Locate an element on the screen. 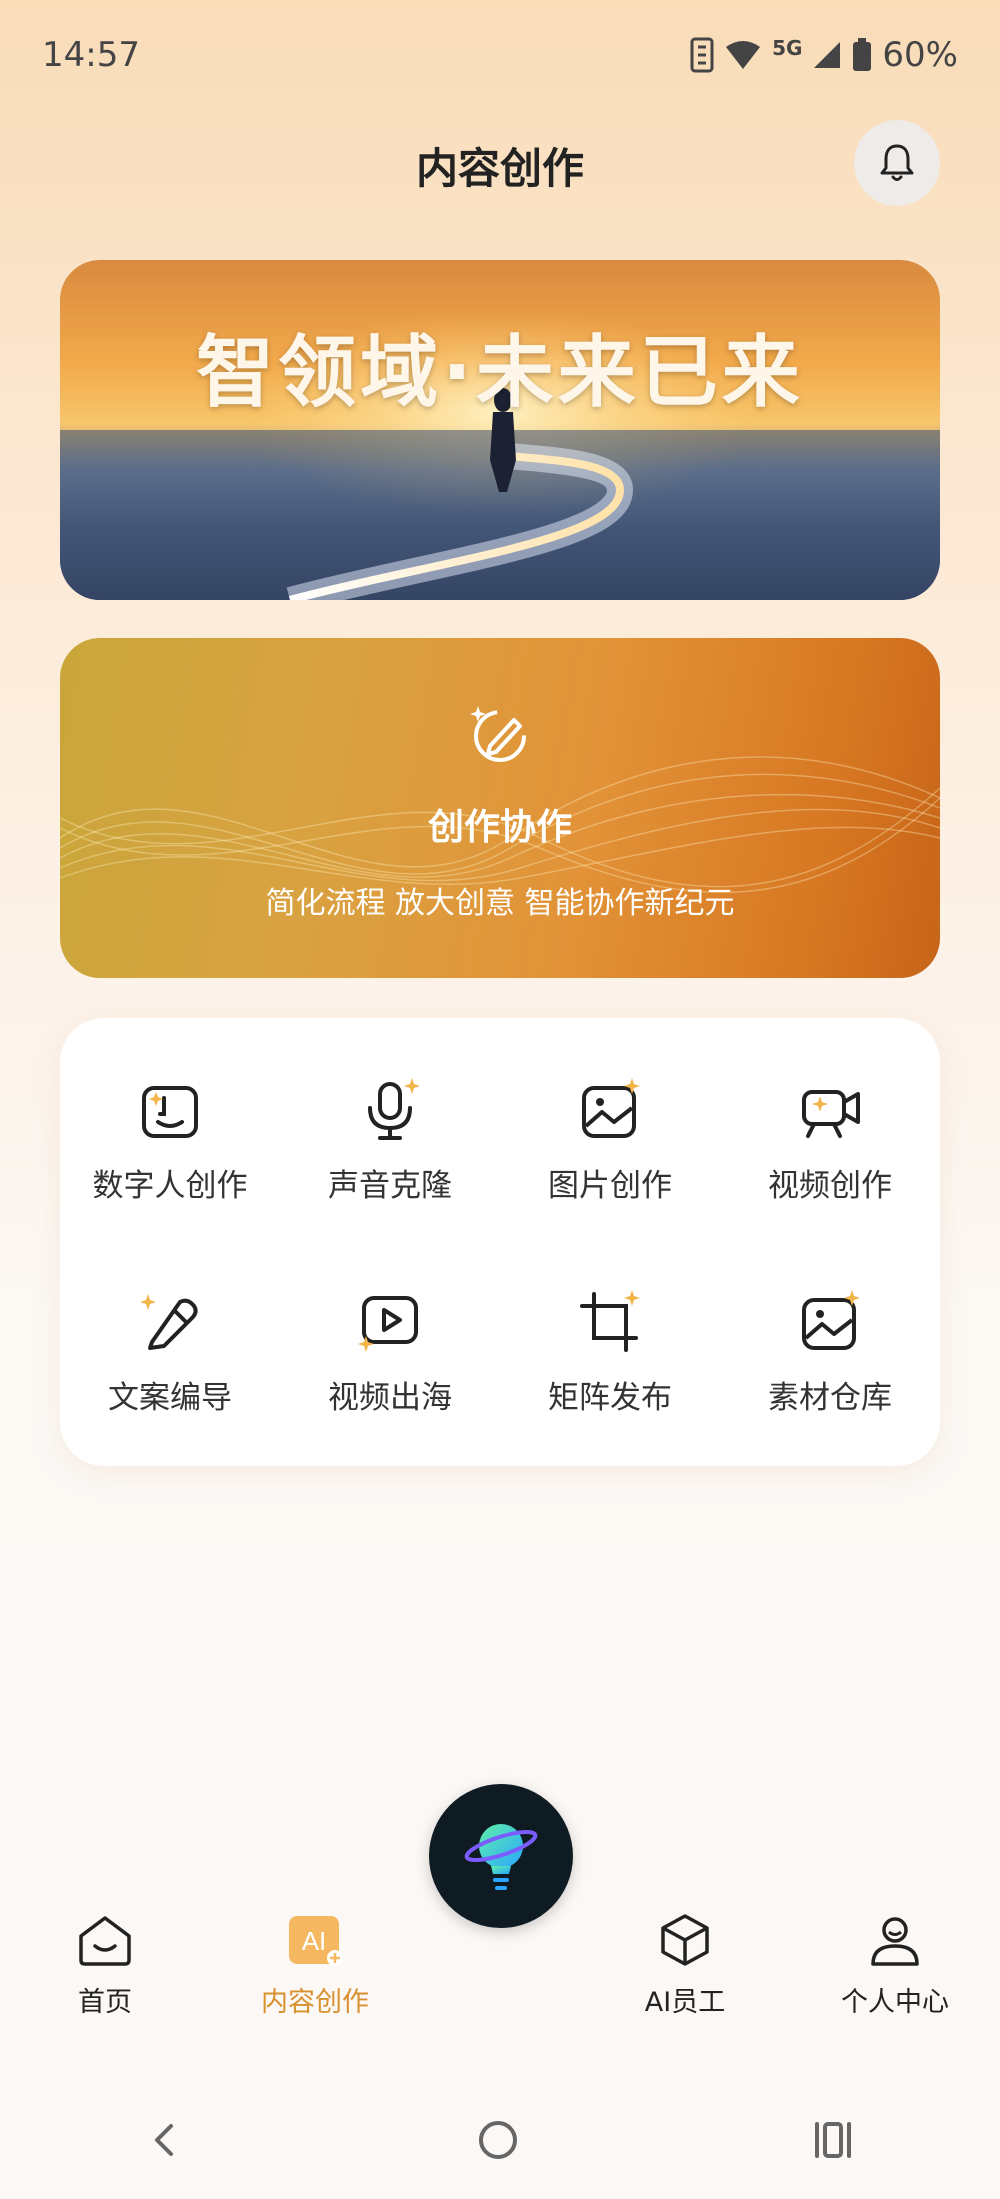  pen-edit-icon is located at coordinates (169, 1322).